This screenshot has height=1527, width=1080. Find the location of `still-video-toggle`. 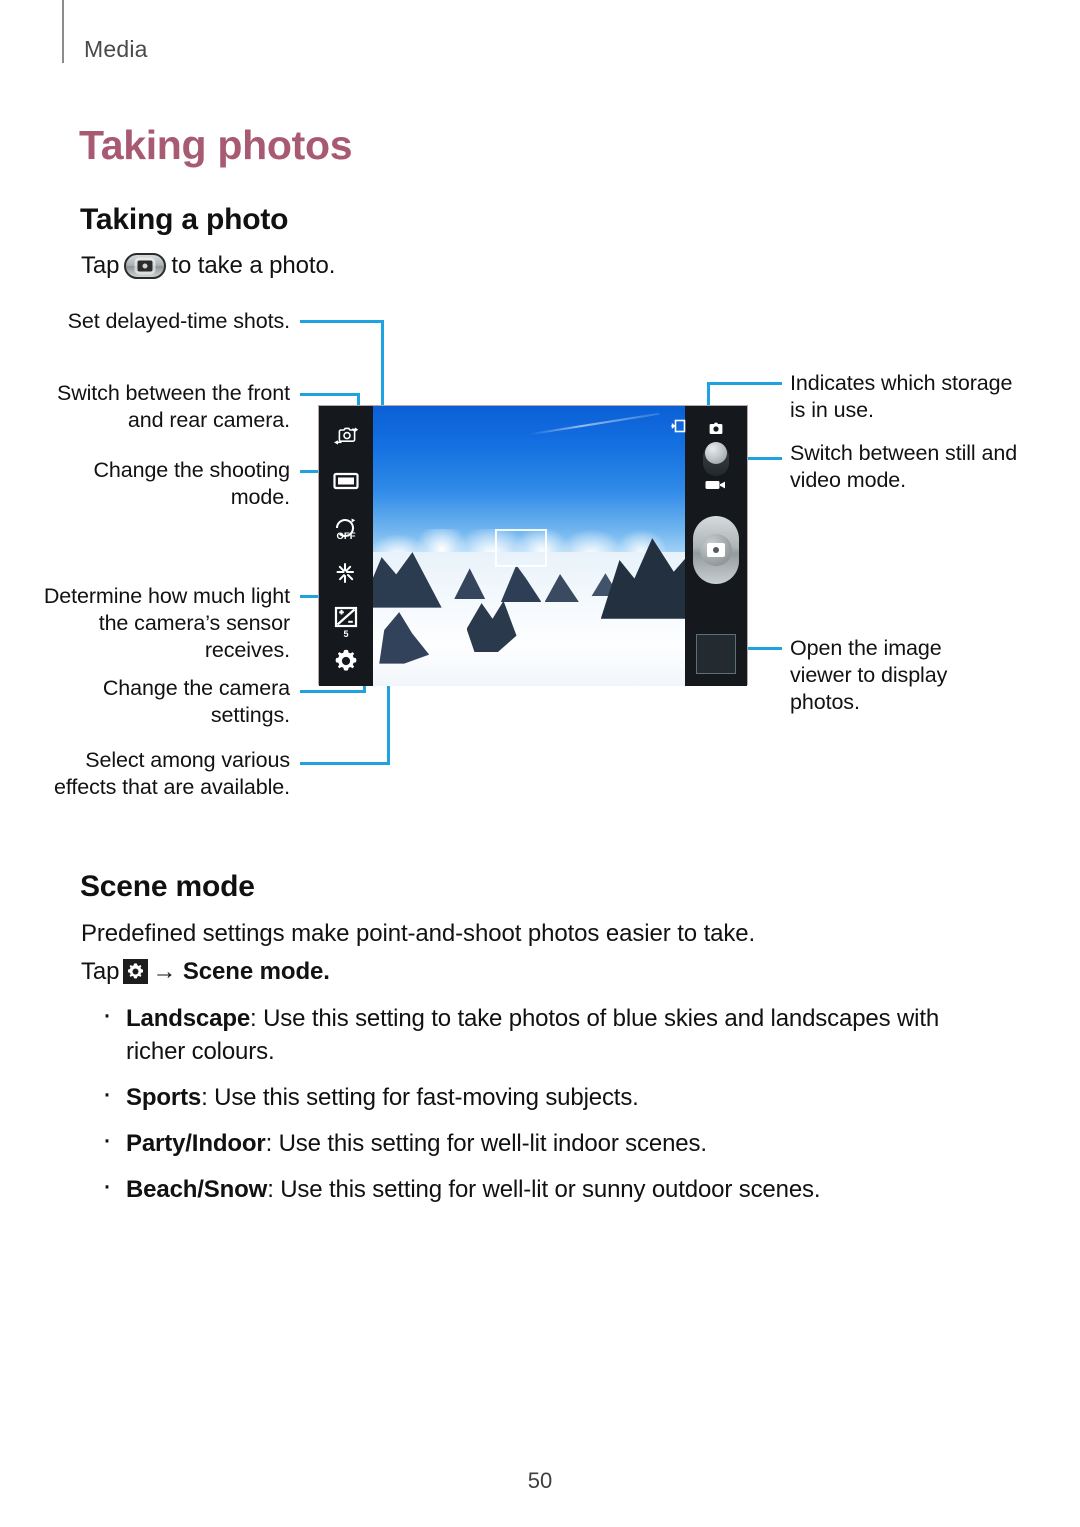

still-video-toggle is located at coordinates (716, 459).